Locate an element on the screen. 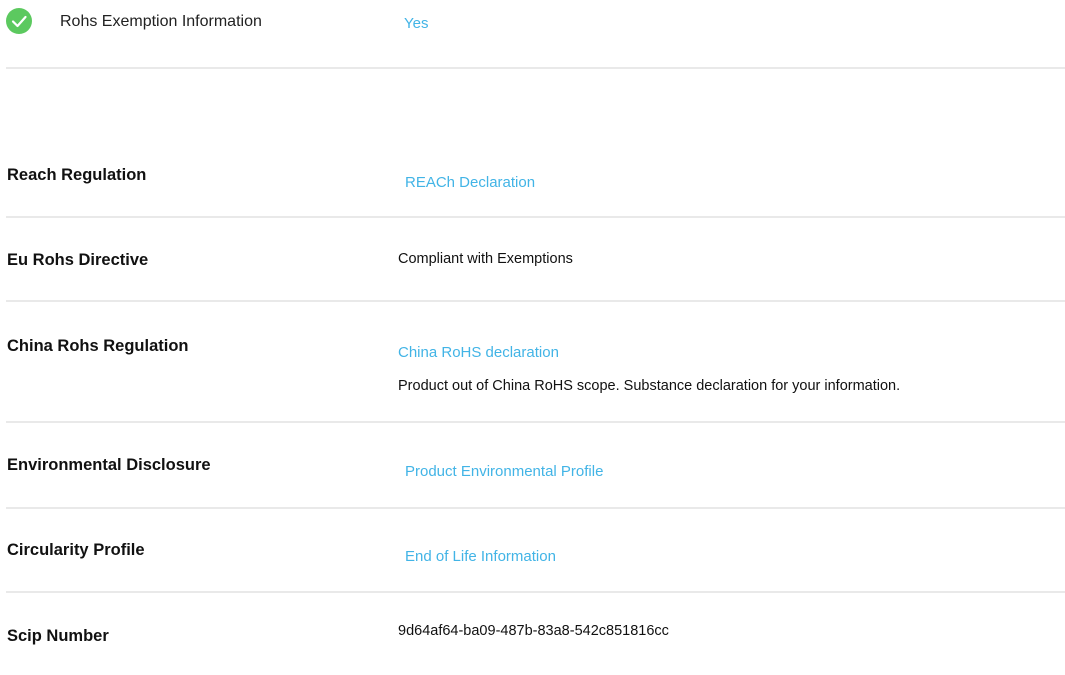 Image resolution: width=1065 pixels, height=675 pixels. china-rohs-declaration-link: China RoHS declaration is located at coordinates (478, 352).